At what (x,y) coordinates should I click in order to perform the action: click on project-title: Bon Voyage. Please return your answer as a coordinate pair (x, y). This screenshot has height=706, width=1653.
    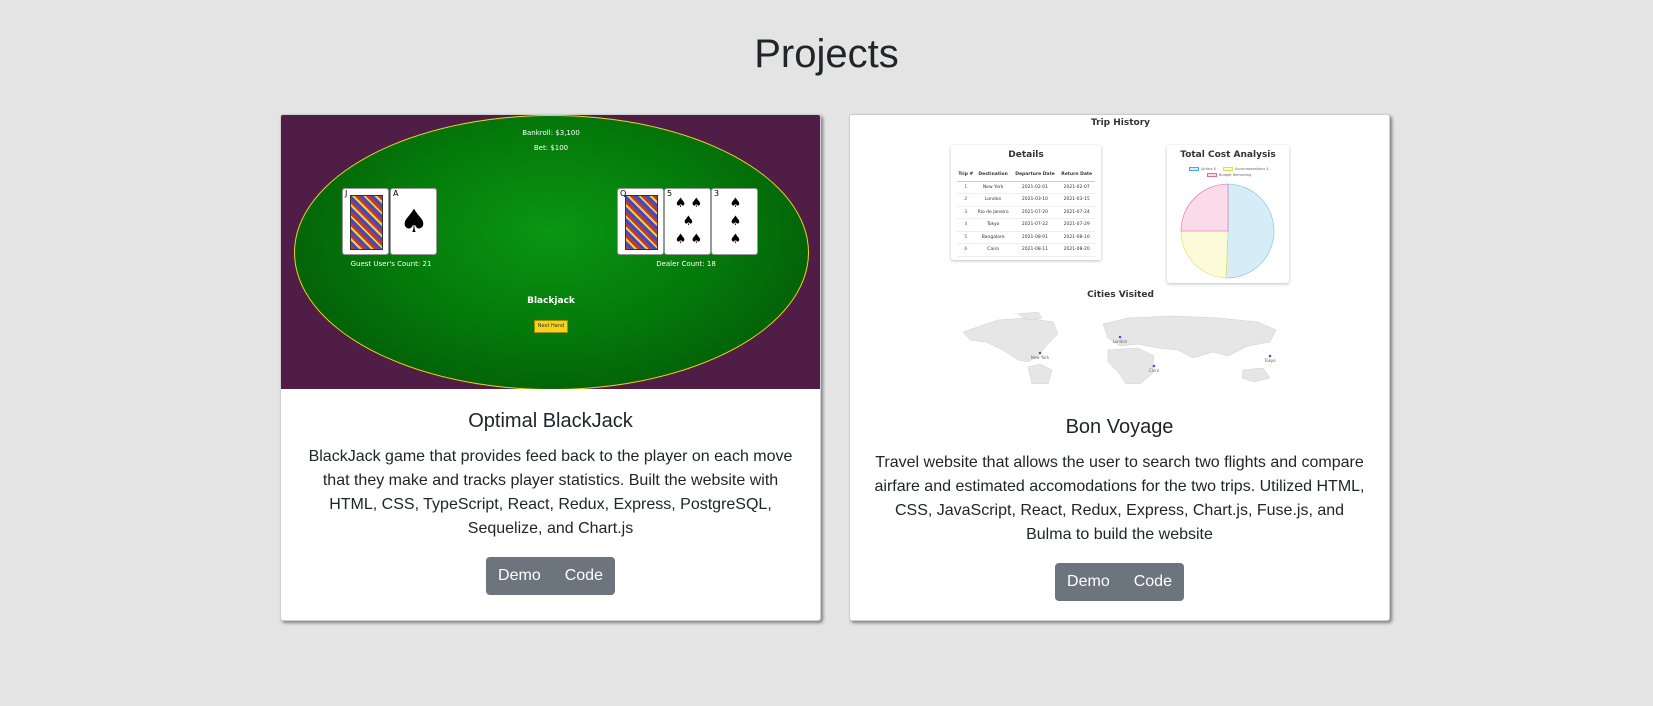
    Looking at the image, I should click on (1119, 427).